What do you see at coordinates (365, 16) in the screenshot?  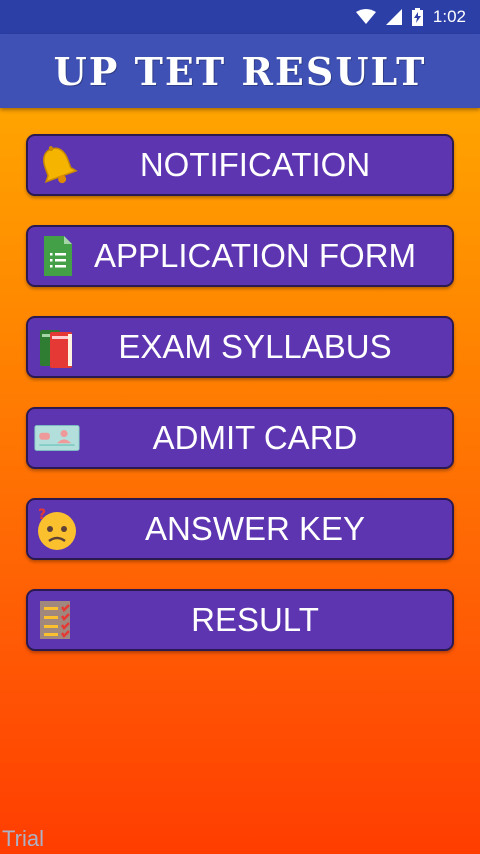 I see `wifi-icon` at bounding box center [365, 16].